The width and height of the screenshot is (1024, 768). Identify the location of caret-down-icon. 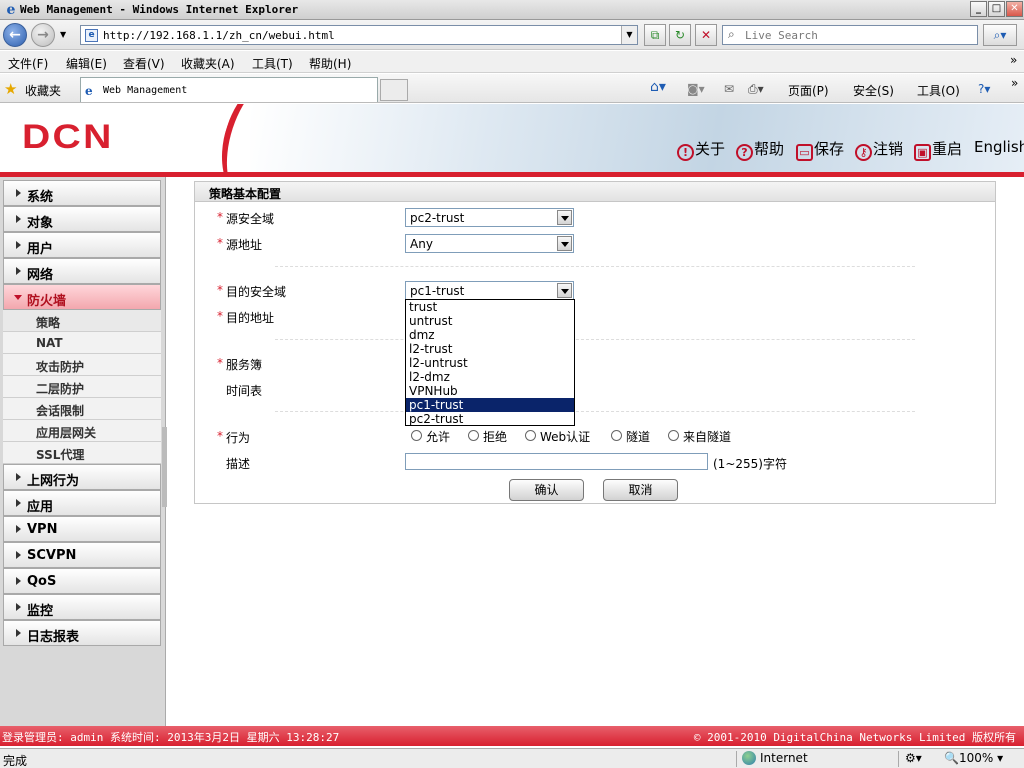
(18, 297).